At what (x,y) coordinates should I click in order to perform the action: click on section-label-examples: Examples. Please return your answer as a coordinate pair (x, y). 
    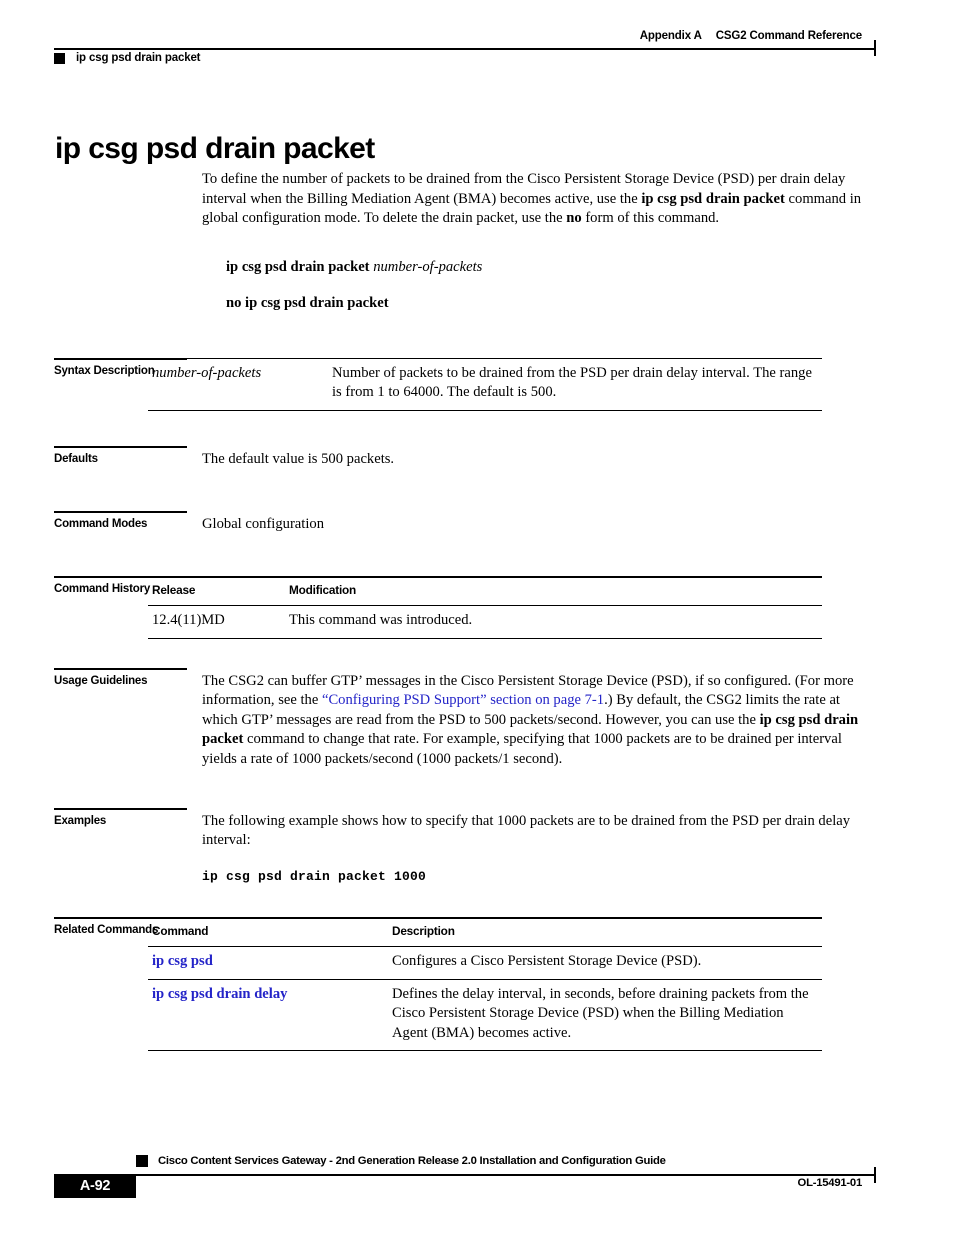
    Looking at the image, I should click on (120, 818).